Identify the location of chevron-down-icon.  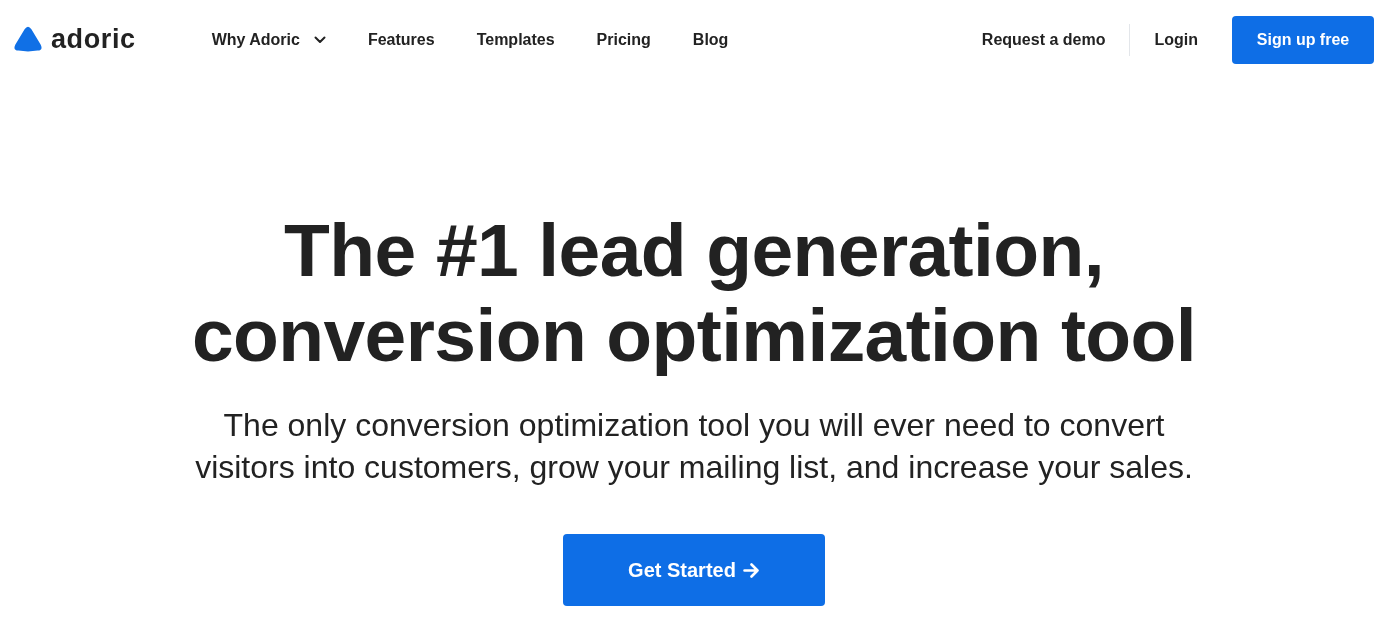
(319, 40).